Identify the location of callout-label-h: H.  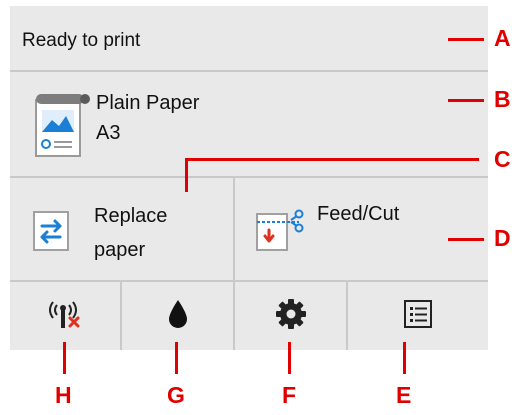
(63, 395).